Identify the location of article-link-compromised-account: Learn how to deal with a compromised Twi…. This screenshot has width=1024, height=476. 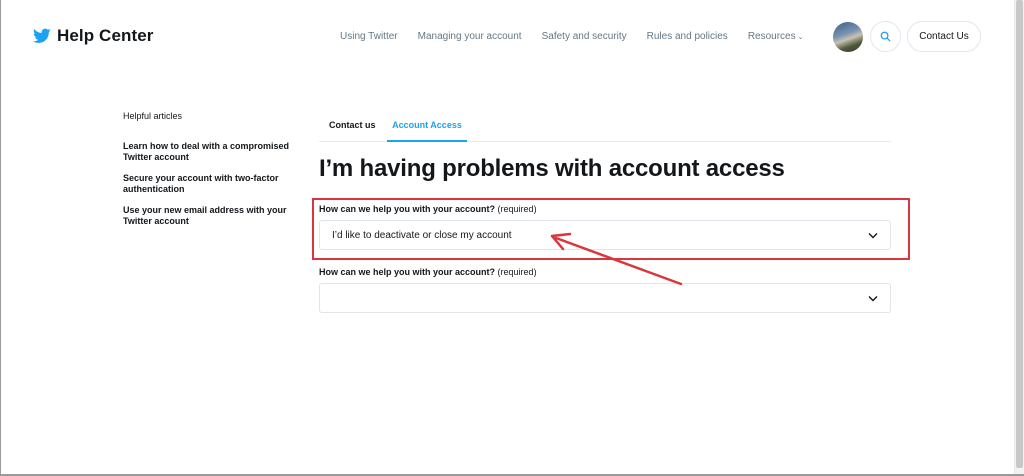
(215, 152).